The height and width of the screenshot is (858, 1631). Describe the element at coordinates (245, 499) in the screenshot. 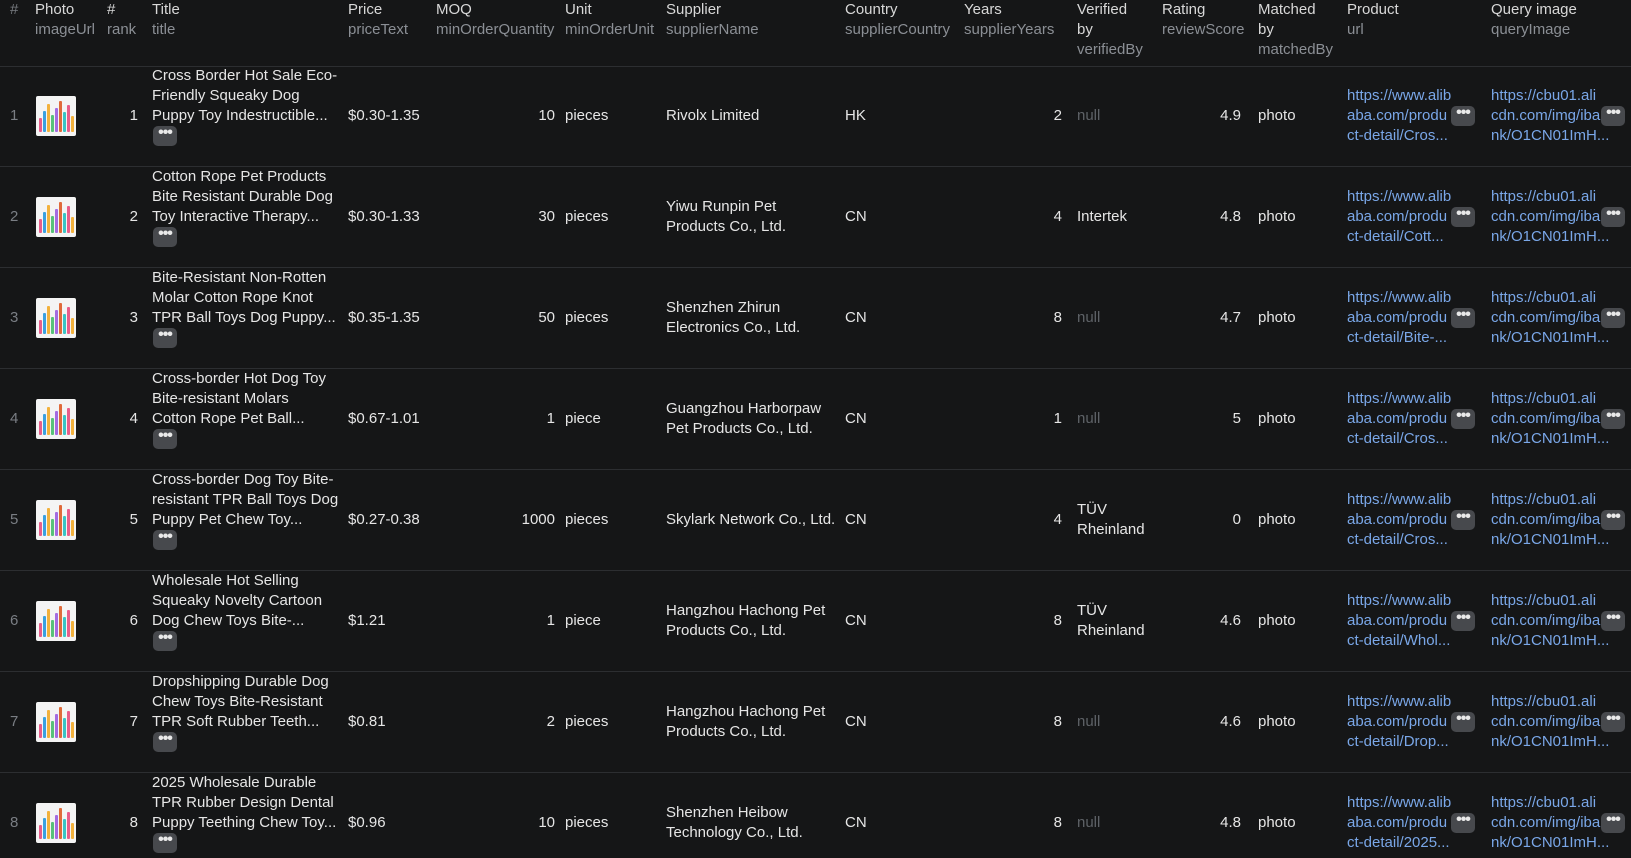

I see `title-line: resistant TPR Ball Toys Dog` at that location.